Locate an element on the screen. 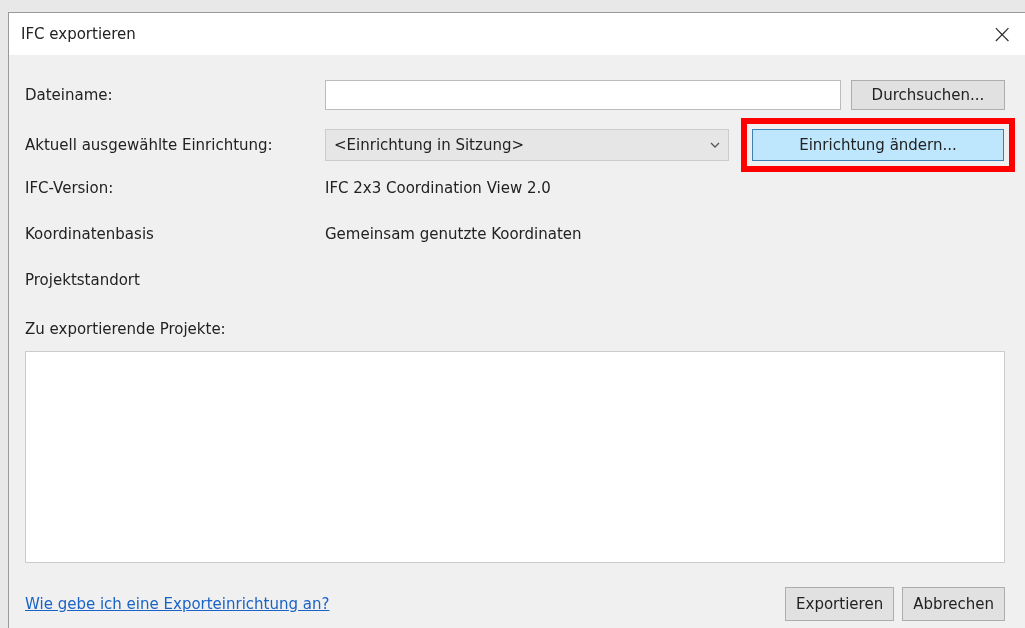 This screenshot has height=628, width=1025. field-label: Projektstandort is located at coordinates (83, 280).